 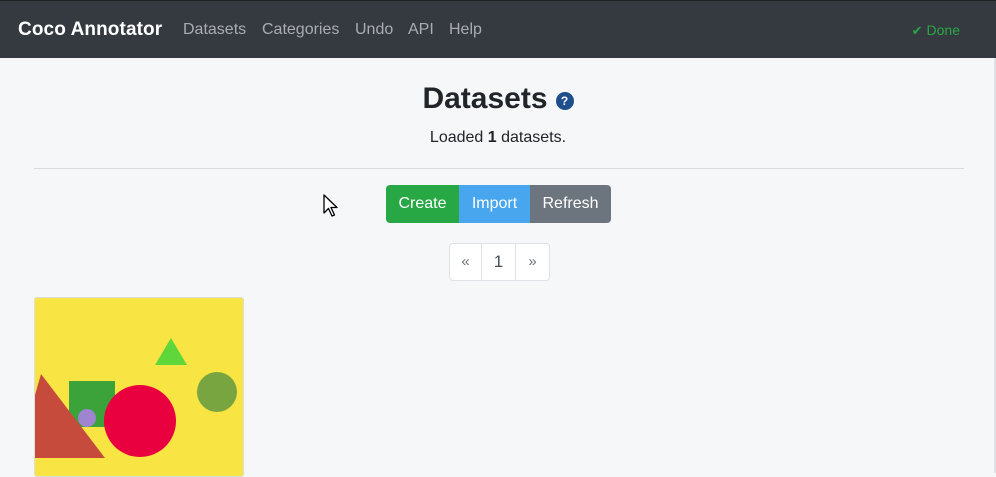 What do you see at coordinates (90, 30) in the screenshot?
I see `app-brand: Coco Annotator` at bounding box center [90, 30].